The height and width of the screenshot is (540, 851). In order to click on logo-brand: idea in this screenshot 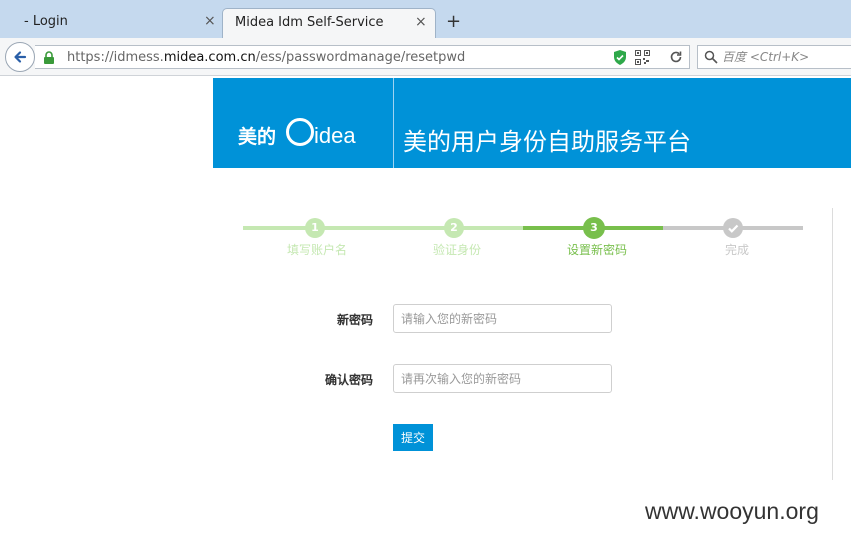, I will do `click(335, 135)`.